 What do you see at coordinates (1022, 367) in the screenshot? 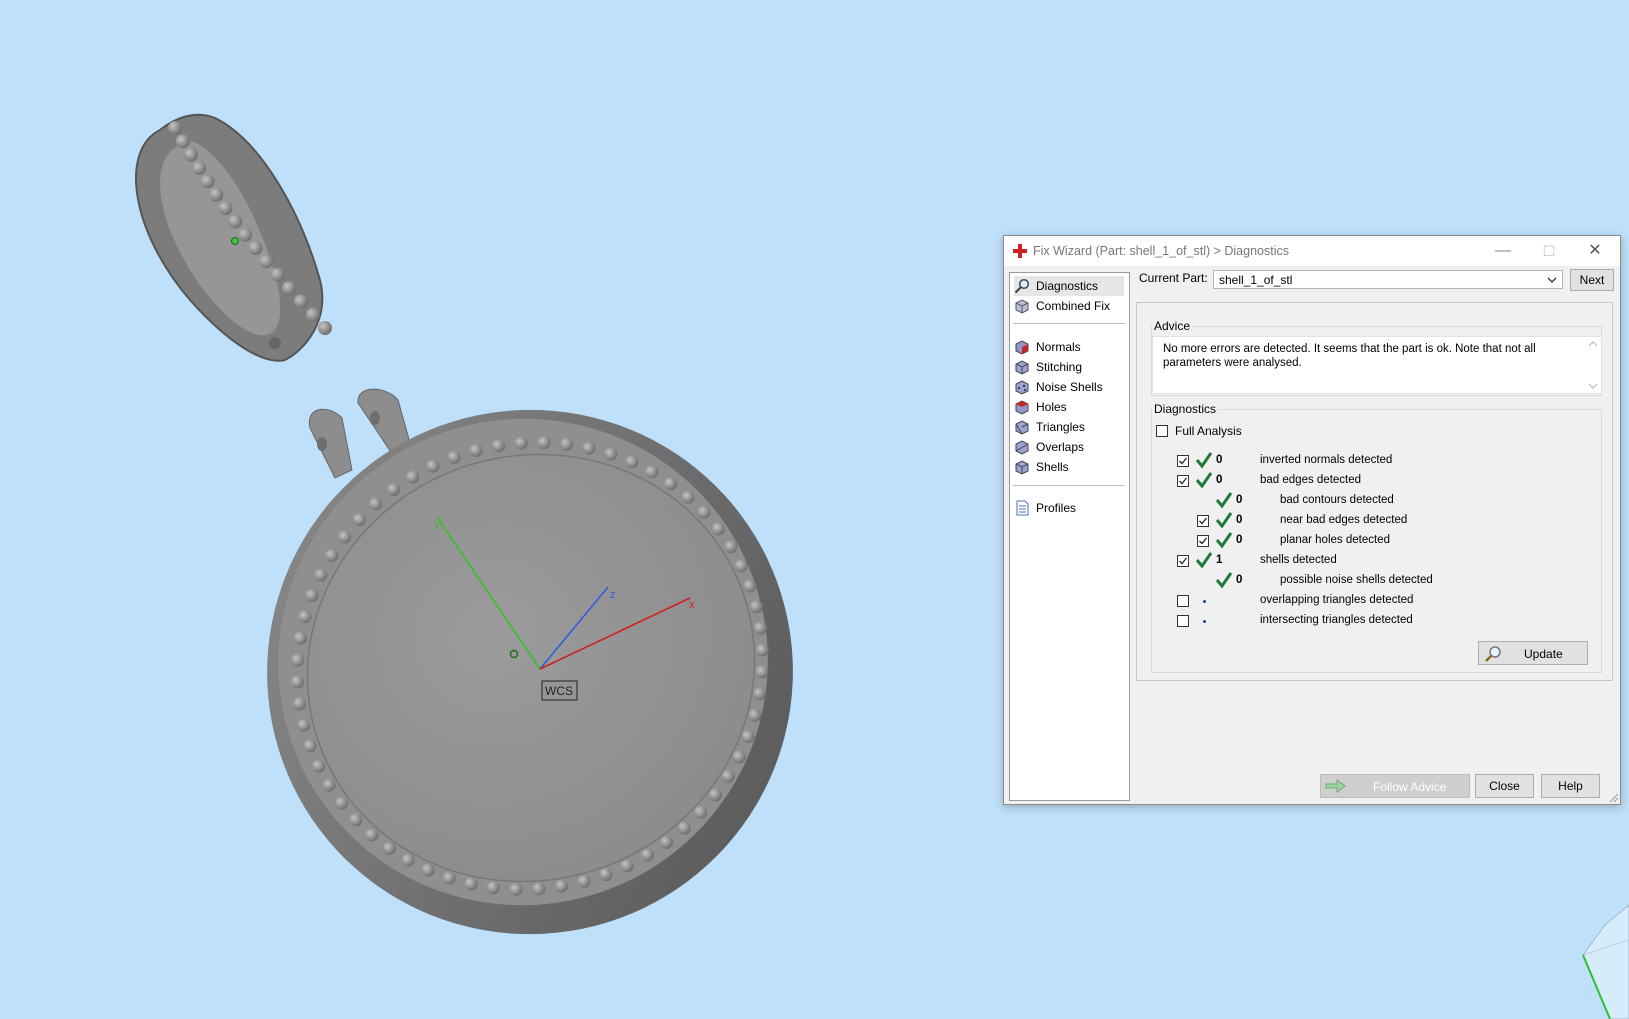
I see `stitching-cube-icon` at bounding box center [1022, 367].